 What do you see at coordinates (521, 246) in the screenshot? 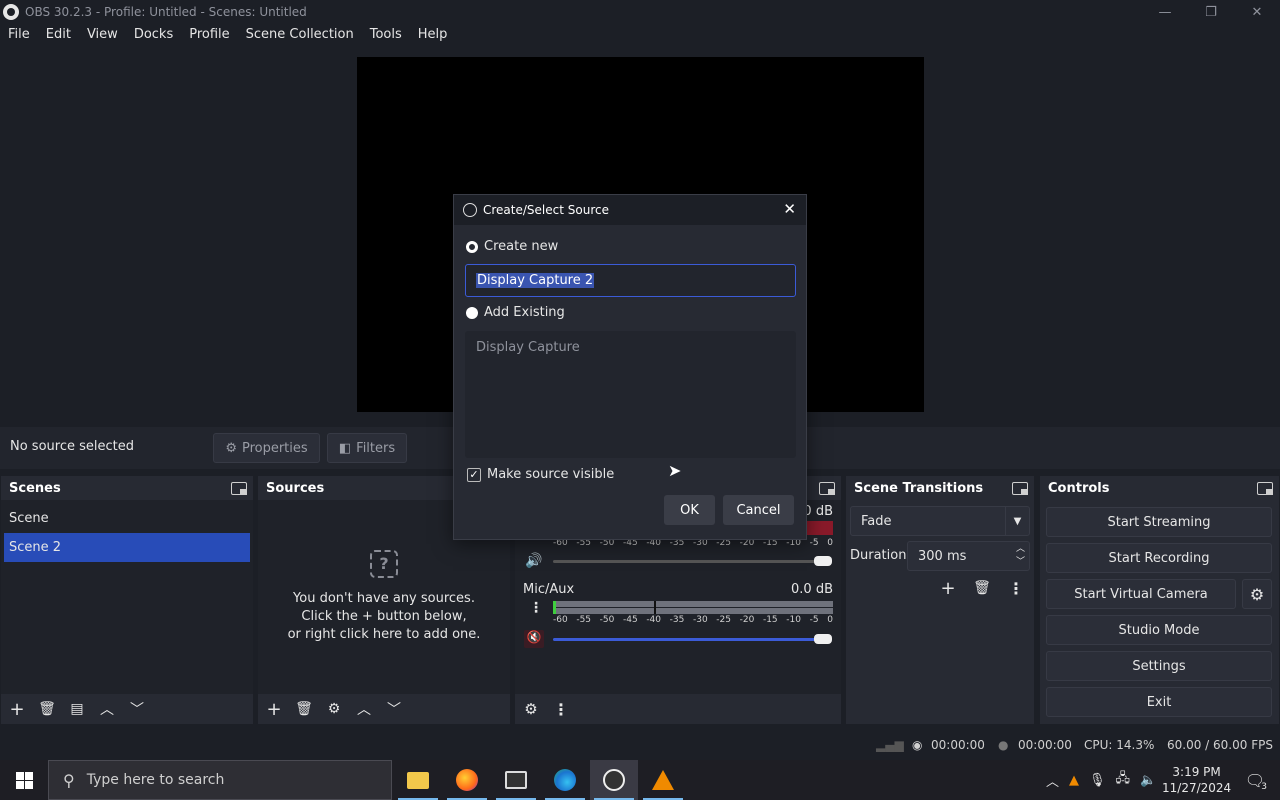
I see `create-new-label: Create new` at bounding box center [521, 246].